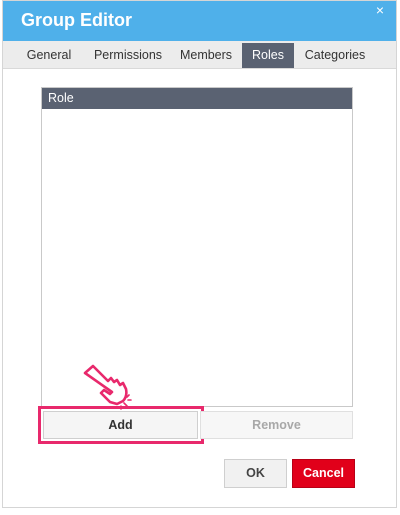 The image size is (400, 515). What do you see at coordinates (76, 20) in the screenshot?
I see `dialog-title: Group Editor` at bounding box center [76, 20].